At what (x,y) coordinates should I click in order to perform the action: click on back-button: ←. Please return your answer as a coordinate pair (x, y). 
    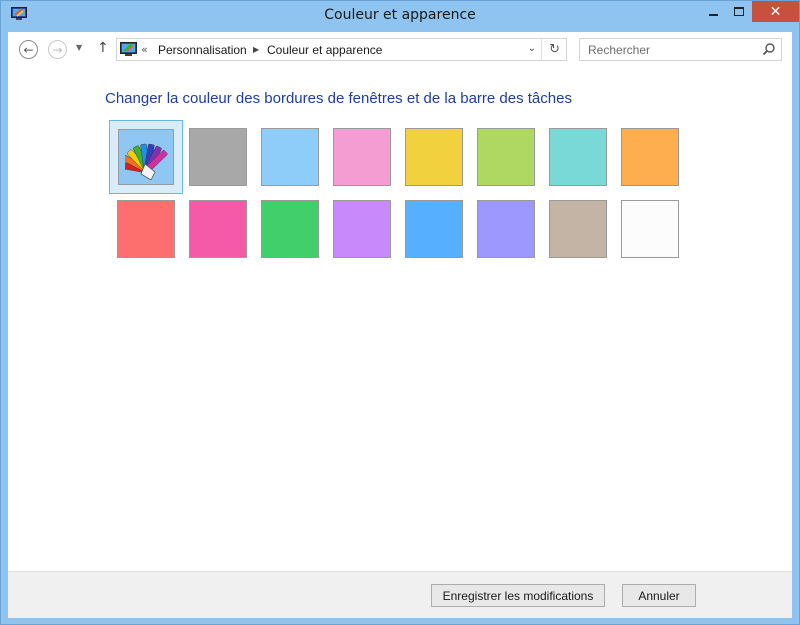
    Looking at the image, I should click on (28, 49).